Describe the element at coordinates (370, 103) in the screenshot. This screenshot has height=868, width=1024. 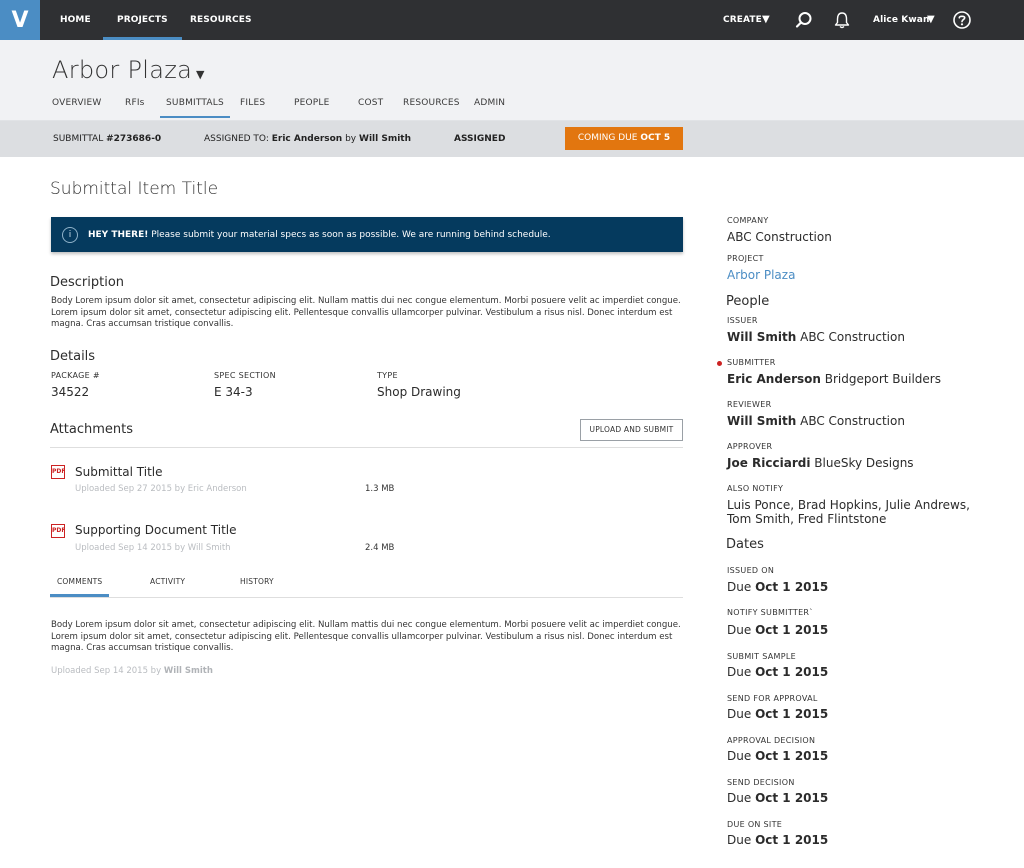
I see `tab-cost: COST` at that location.